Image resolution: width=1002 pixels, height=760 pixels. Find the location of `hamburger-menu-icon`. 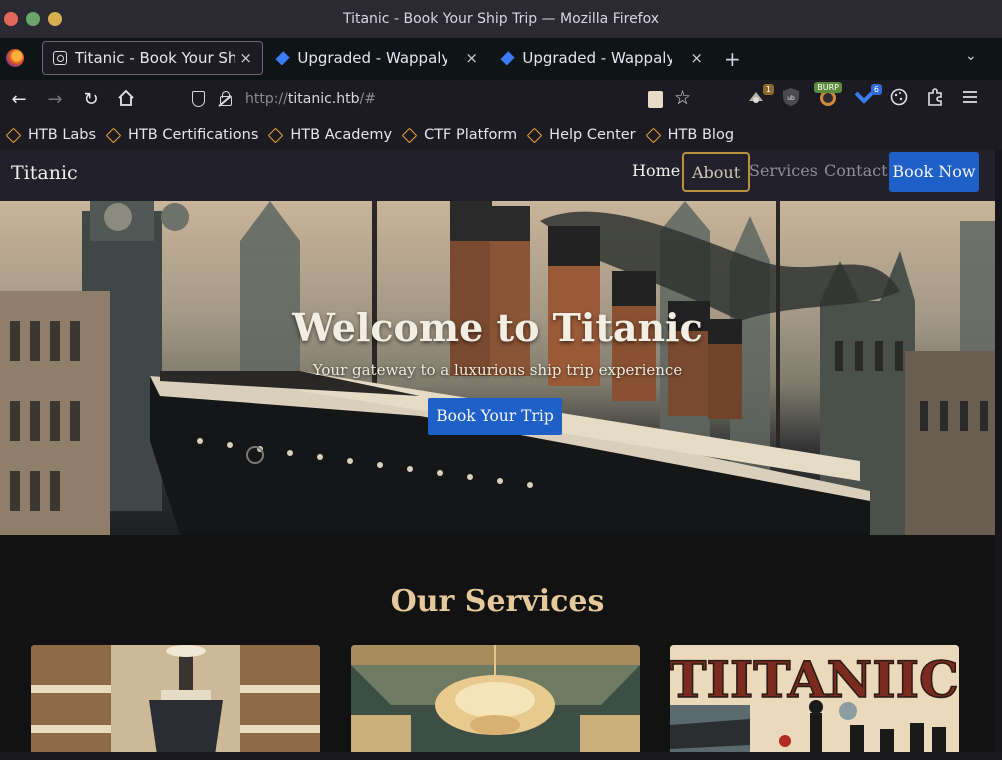

hamburger-menu-icon is located at coordinates (972, 98).